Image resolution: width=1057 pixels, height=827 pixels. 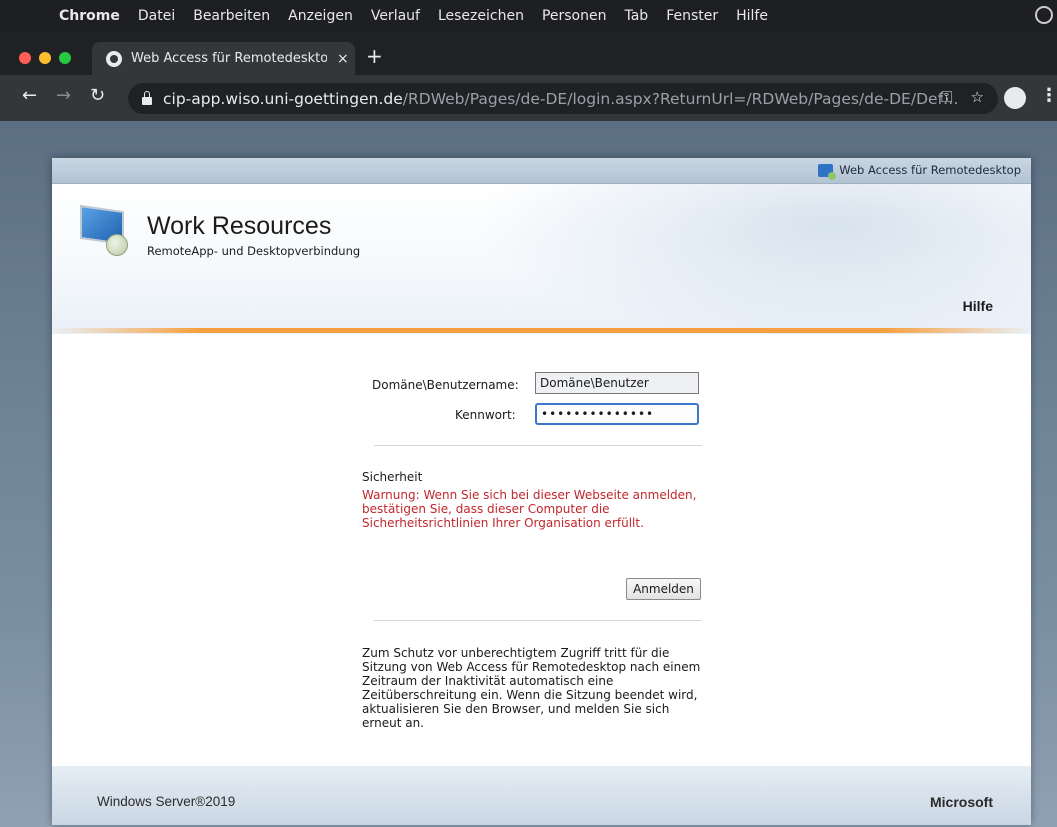 What do you see at coordinates (751, 259) in the screenshot?
I see `header-sheen` at bounding box center [751, 259].